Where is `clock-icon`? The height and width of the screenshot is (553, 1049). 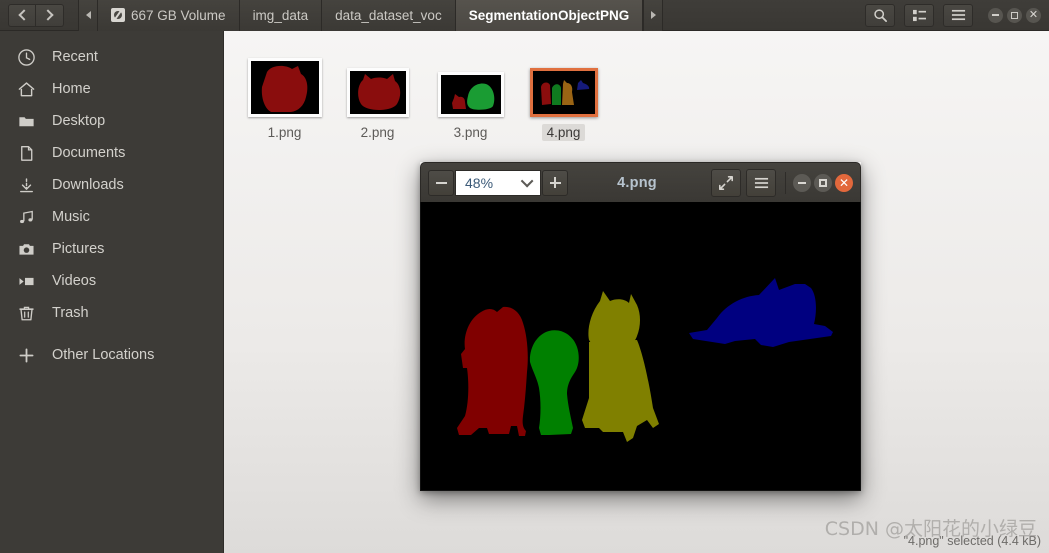 clock-icon is located at coordinates (26, 57).